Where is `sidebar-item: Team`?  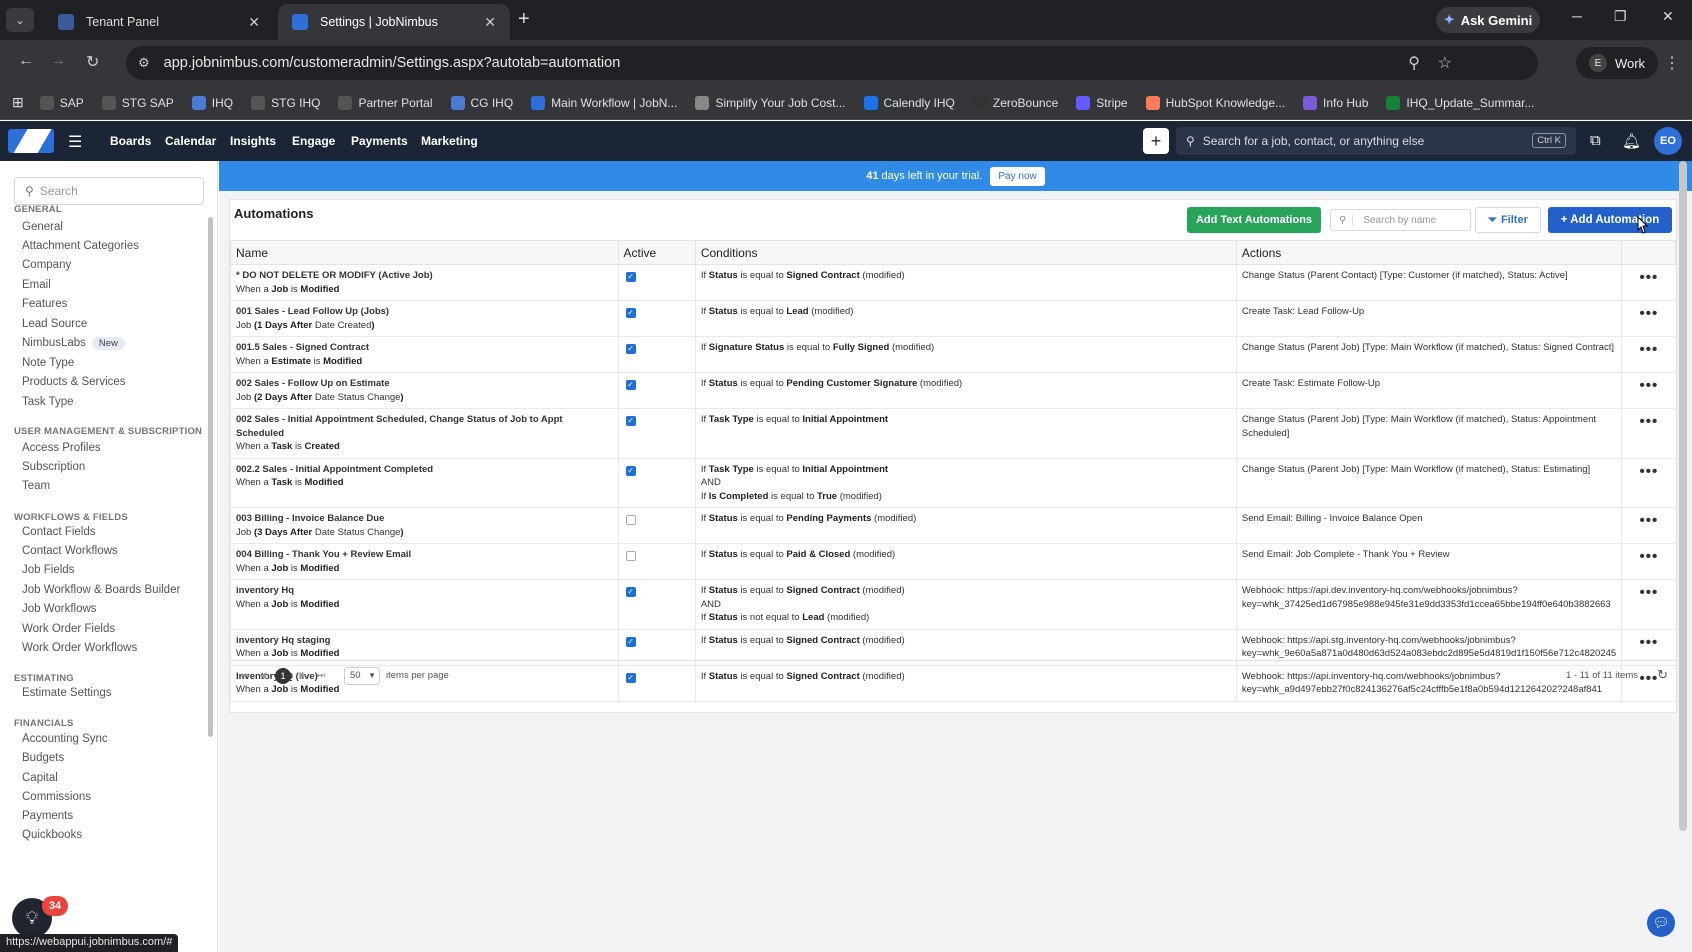
sidebar-item: Team is located at coordinates (36, 486).